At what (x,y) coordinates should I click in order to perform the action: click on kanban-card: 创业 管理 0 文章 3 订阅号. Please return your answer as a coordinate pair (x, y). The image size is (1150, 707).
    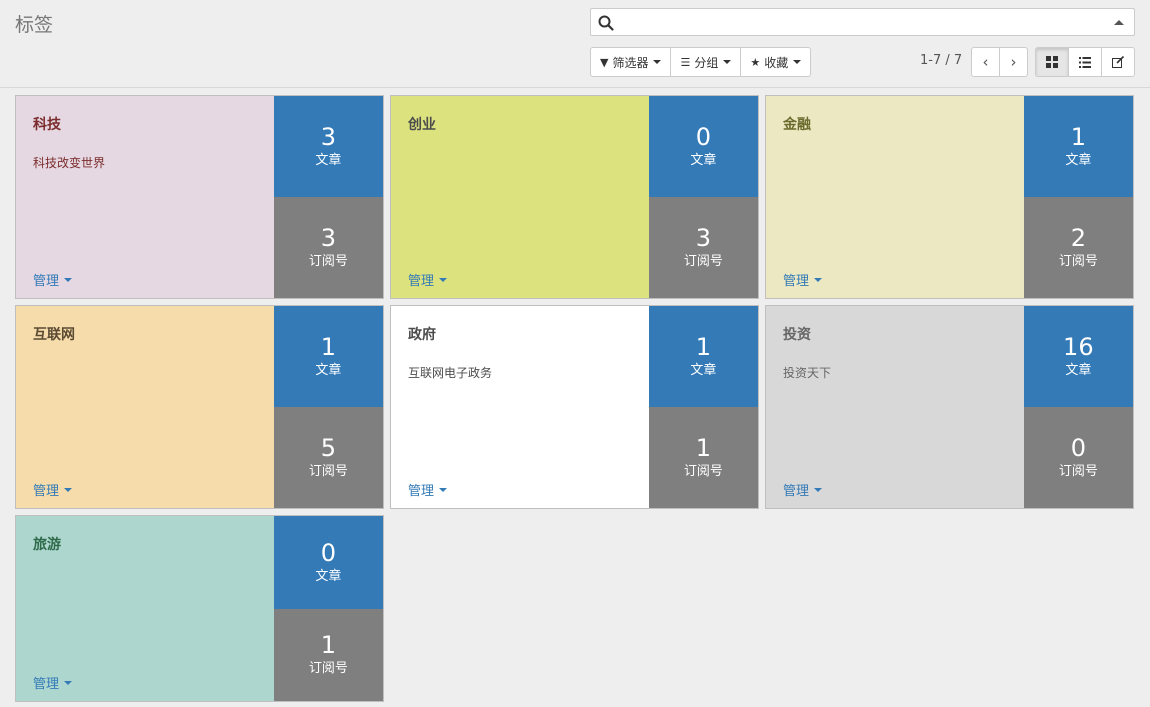
    Looking at the image, I should click on (574, 197).